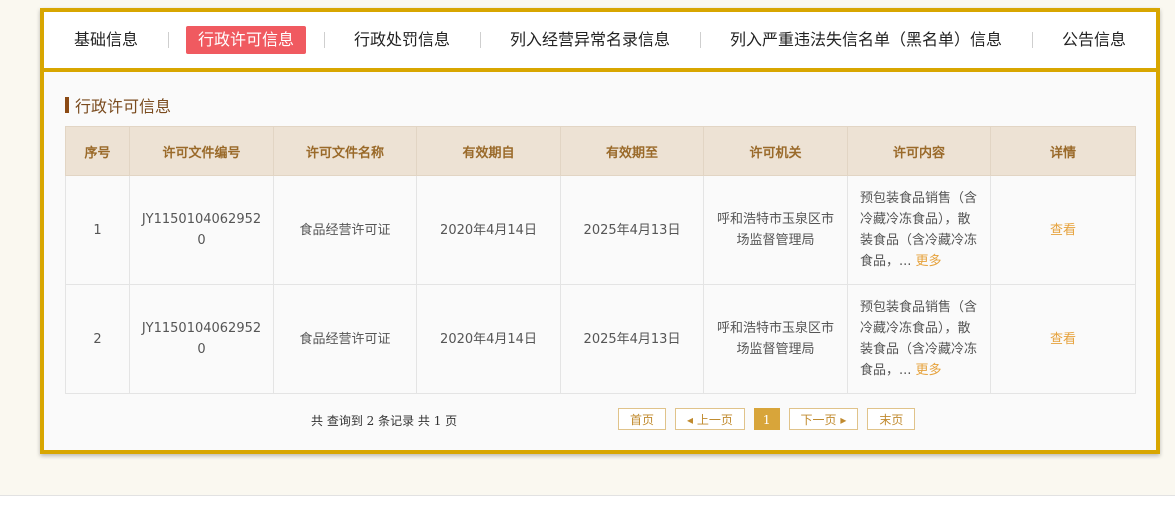  What do you see at coordinates (97, 151) in the screenshot?
I see `col-header-index: 序号` at bounding box center [97, 151].